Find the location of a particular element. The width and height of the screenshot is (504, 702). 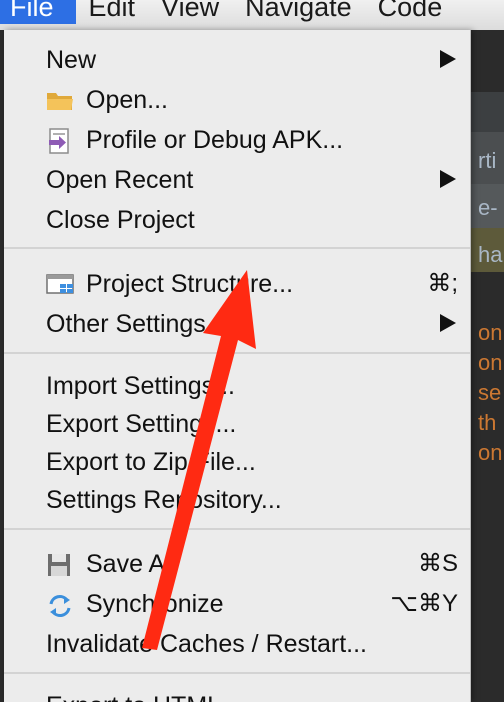

menu-item-other-settings: Other Settings is located at coordinates (237, 324).